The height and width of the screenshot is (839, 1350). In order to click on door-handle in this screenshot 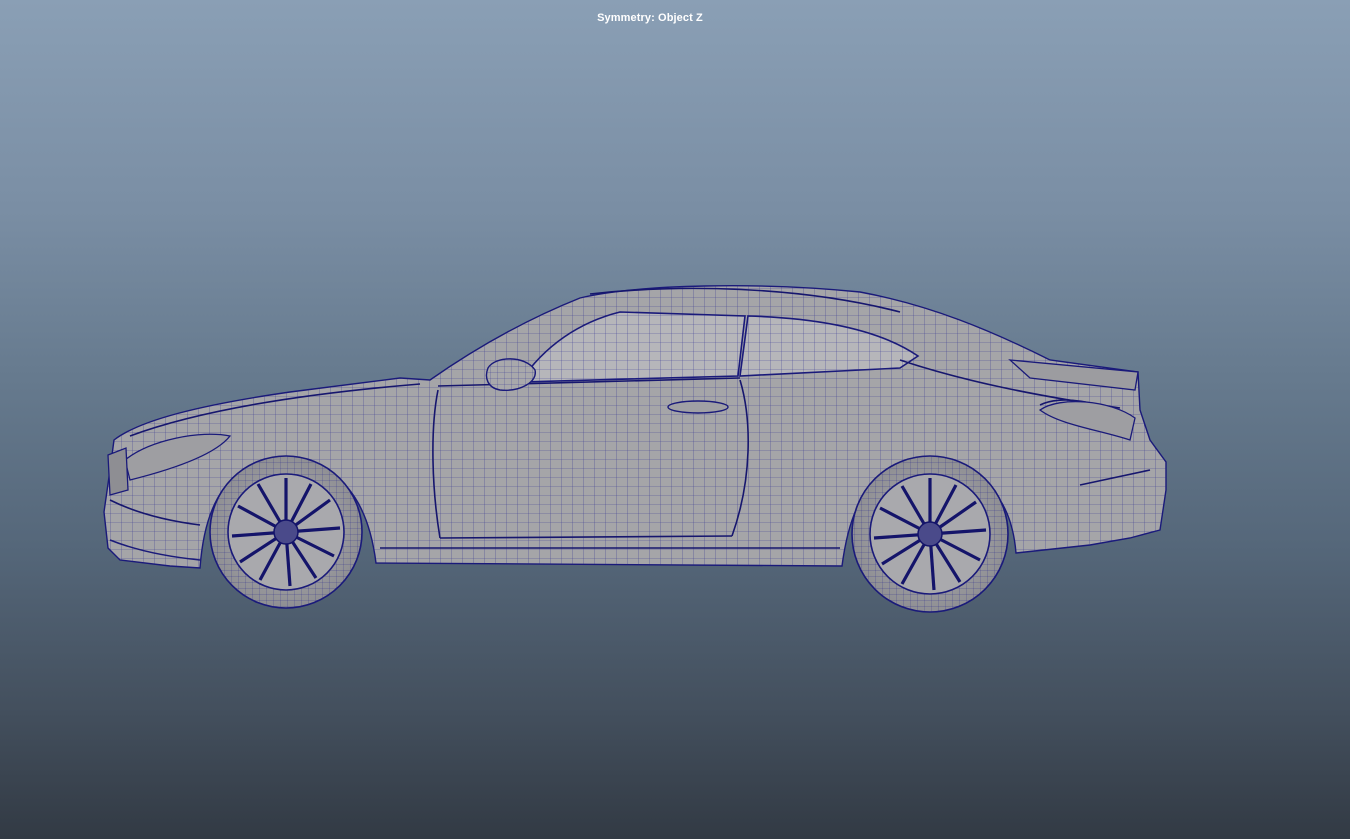, I will do `click(698, 407)`.